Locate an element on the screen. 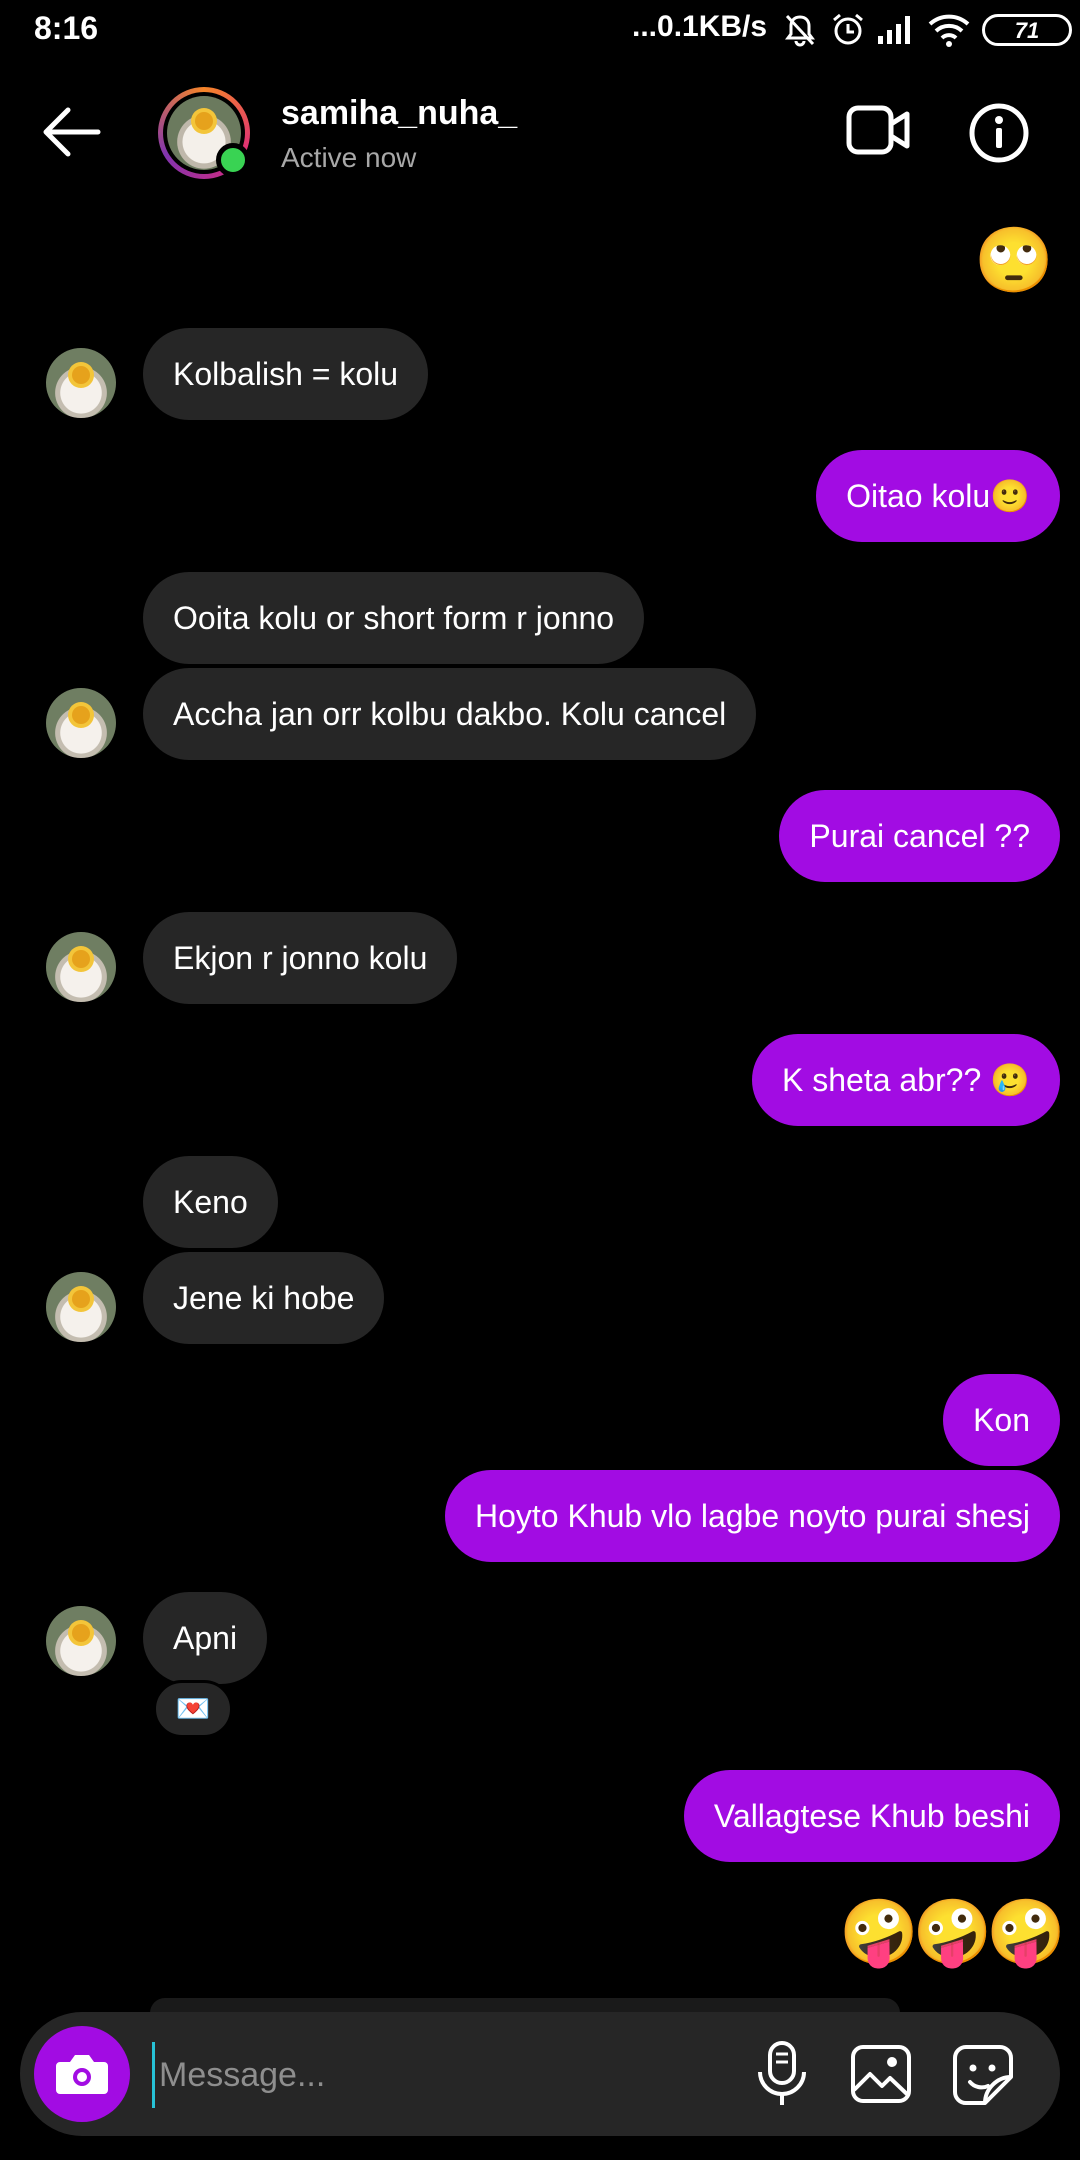  alarm-icon is located at coordinates (848, 29).